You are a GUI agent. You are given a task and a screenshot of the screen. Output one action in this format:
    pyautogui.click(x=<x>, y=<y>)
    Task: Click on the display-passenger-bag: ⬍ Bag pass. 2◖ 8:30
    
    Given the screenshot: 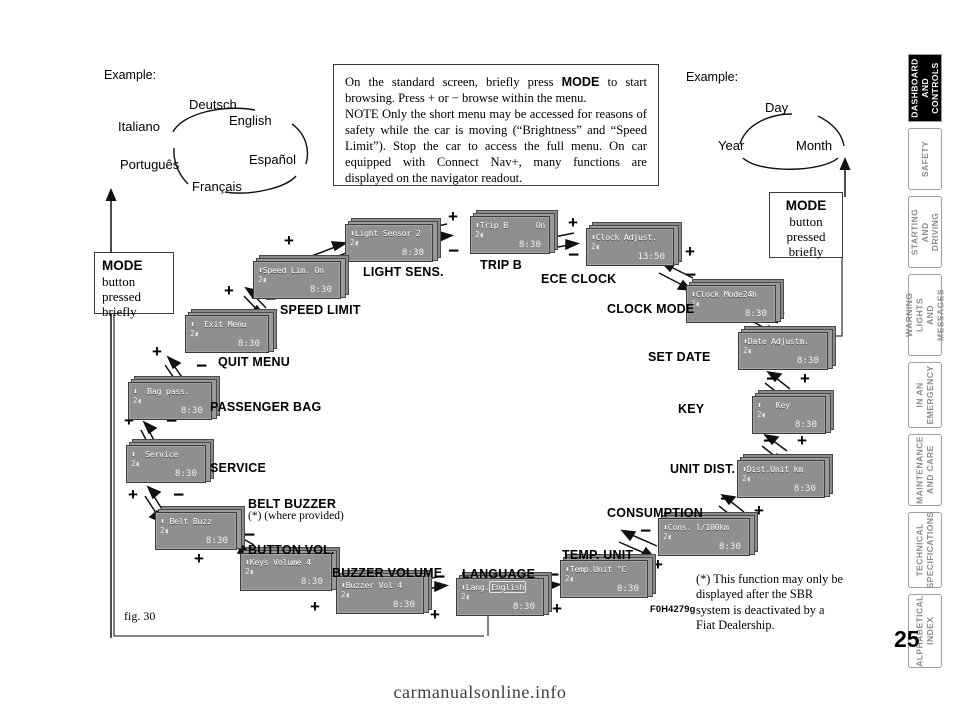 What is the action you would take?
    pyautogui.click(x=174, y=398)
    